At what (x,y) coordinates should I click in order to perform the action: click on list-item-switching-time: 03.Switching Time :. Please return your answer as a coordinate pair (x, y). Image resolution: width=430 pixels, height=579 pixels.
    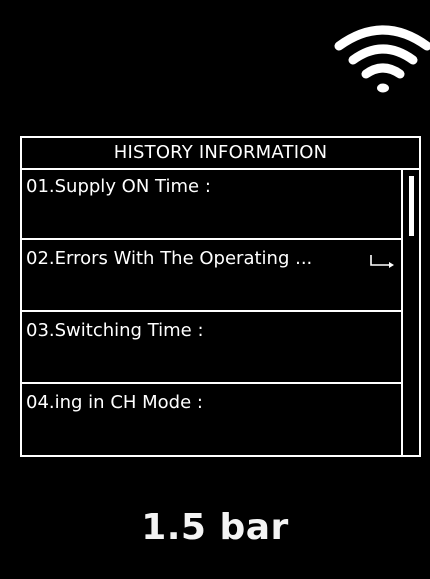
    Looking at the image, I should click on (211, 348).